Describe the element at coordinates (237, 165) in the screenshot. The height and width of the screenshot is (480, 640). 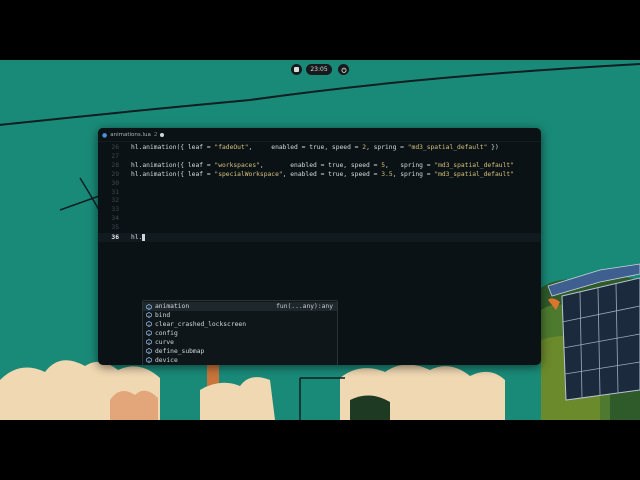
I see `string-token: "workspaces"` at that location.